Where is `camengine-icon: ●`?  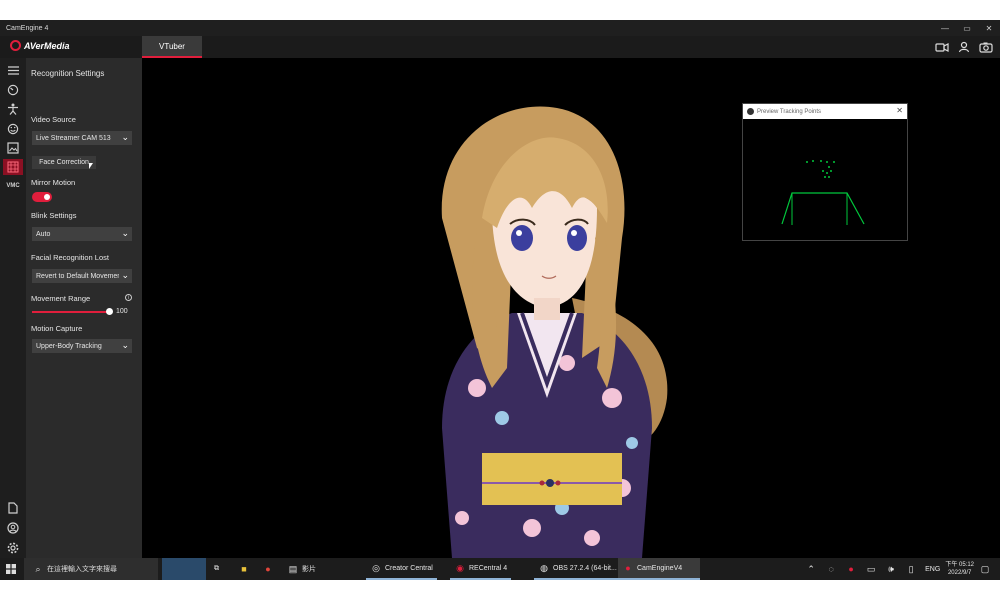 camengine-icon: ● is located at coordinates (628, 568).